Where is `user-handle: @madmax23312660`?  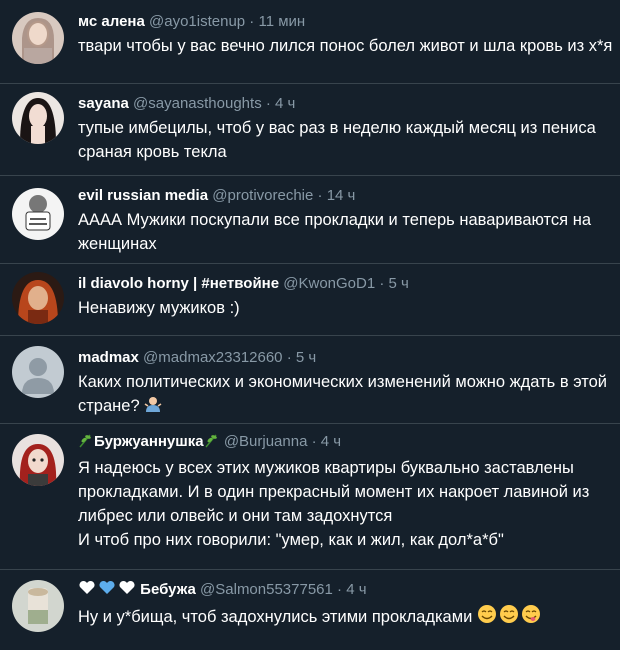
user-handle: @madmax23312660 is located at coordinates (212, 357).